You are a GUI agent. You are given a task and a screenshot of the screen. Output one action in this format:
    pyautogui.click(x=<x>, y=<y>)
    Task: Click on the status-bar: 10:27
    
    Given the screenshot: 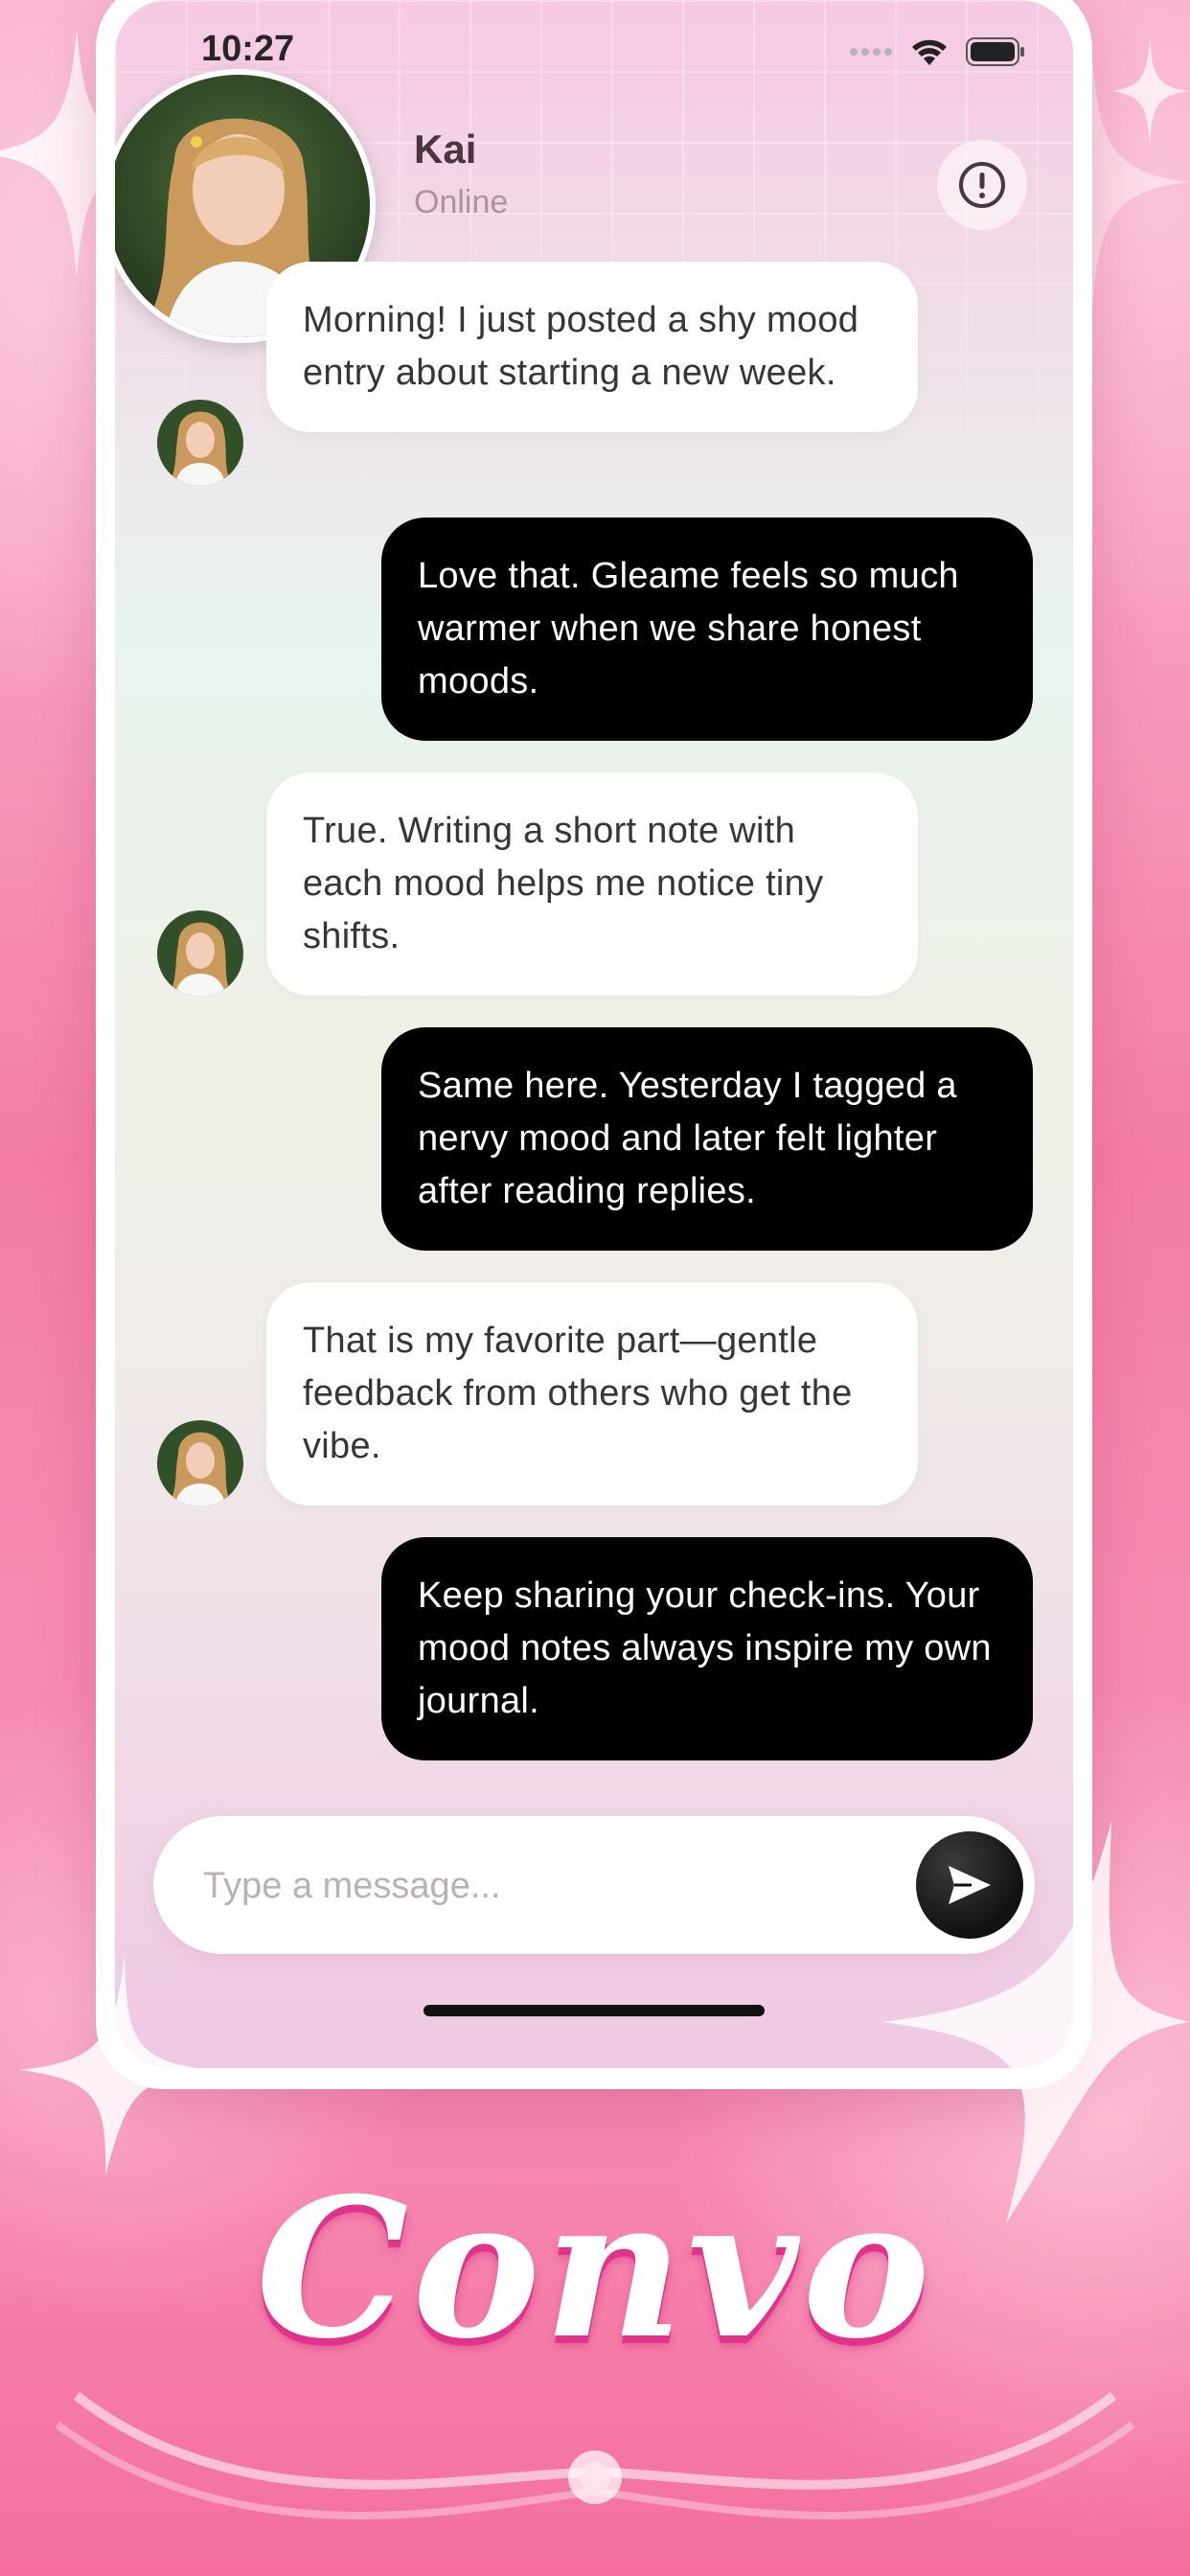 What is the action you would take?
    pyautogui.click(x=594, y=51)
    